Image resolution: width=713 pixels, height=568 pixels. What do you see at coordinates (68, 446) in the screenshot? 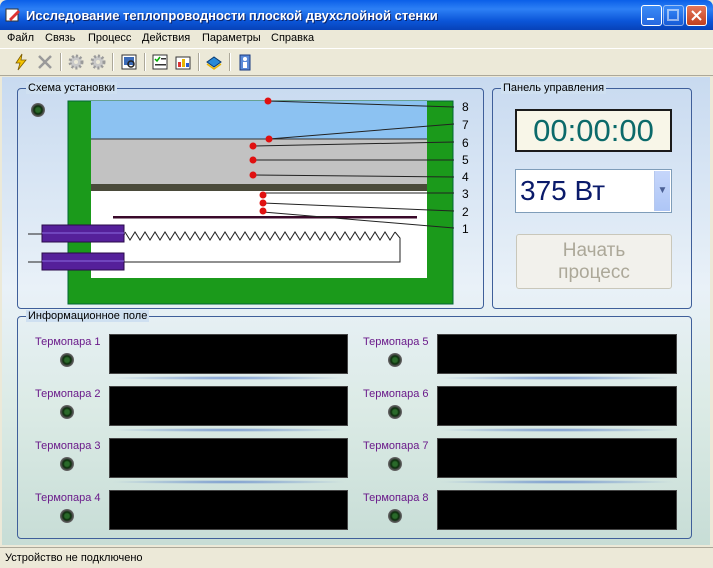
I see `thermocouple-3-label: Термопара 3` at bounding box center [68, 446].